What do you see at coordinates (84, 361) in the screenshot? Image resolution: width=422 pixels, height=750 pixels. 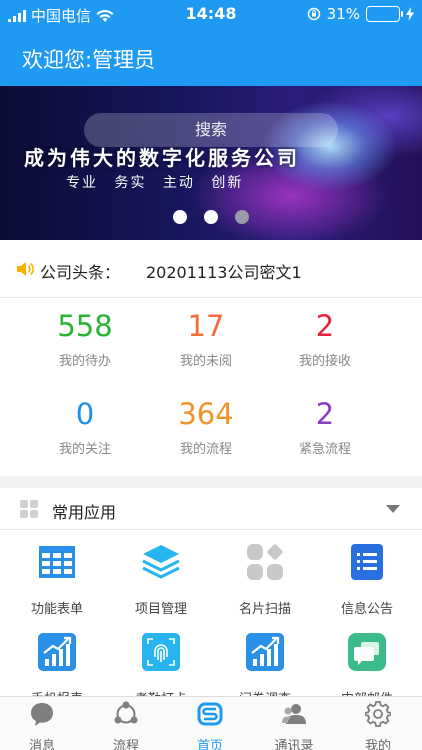 I see `stat-label: 我的待办` at bounding box center [84, 361].